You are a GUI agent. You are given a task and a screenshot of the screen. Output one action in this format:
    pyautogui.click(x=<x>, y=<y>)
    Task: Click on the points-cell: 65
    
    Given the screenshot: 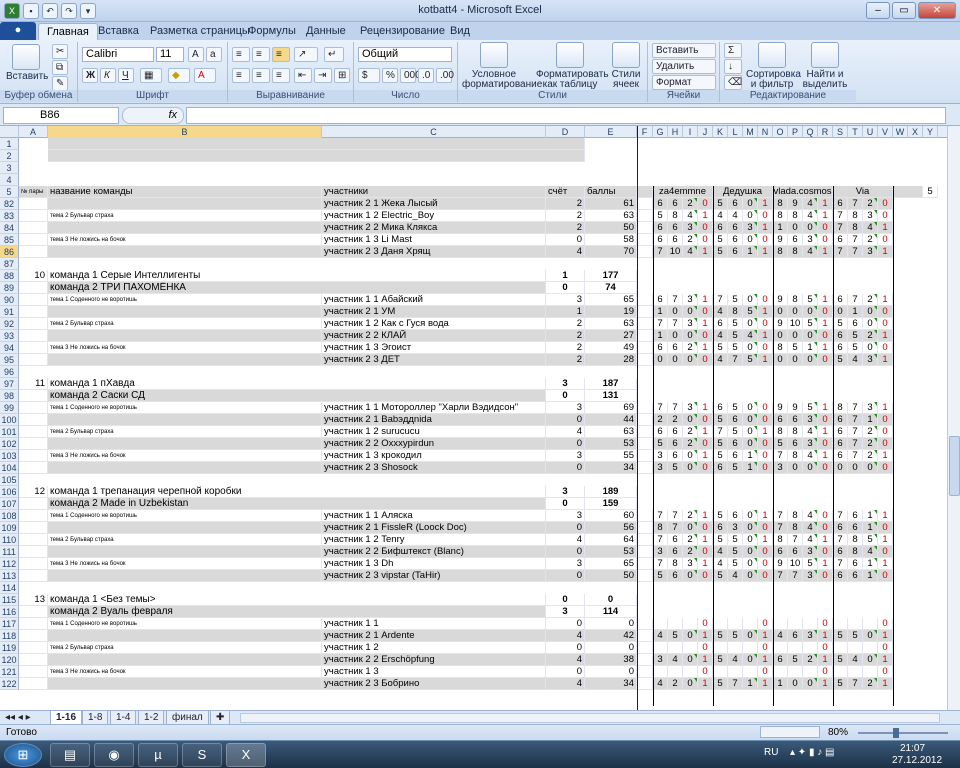 What is the action you would take?
    pyautogui.click(x=611, y=564)
    